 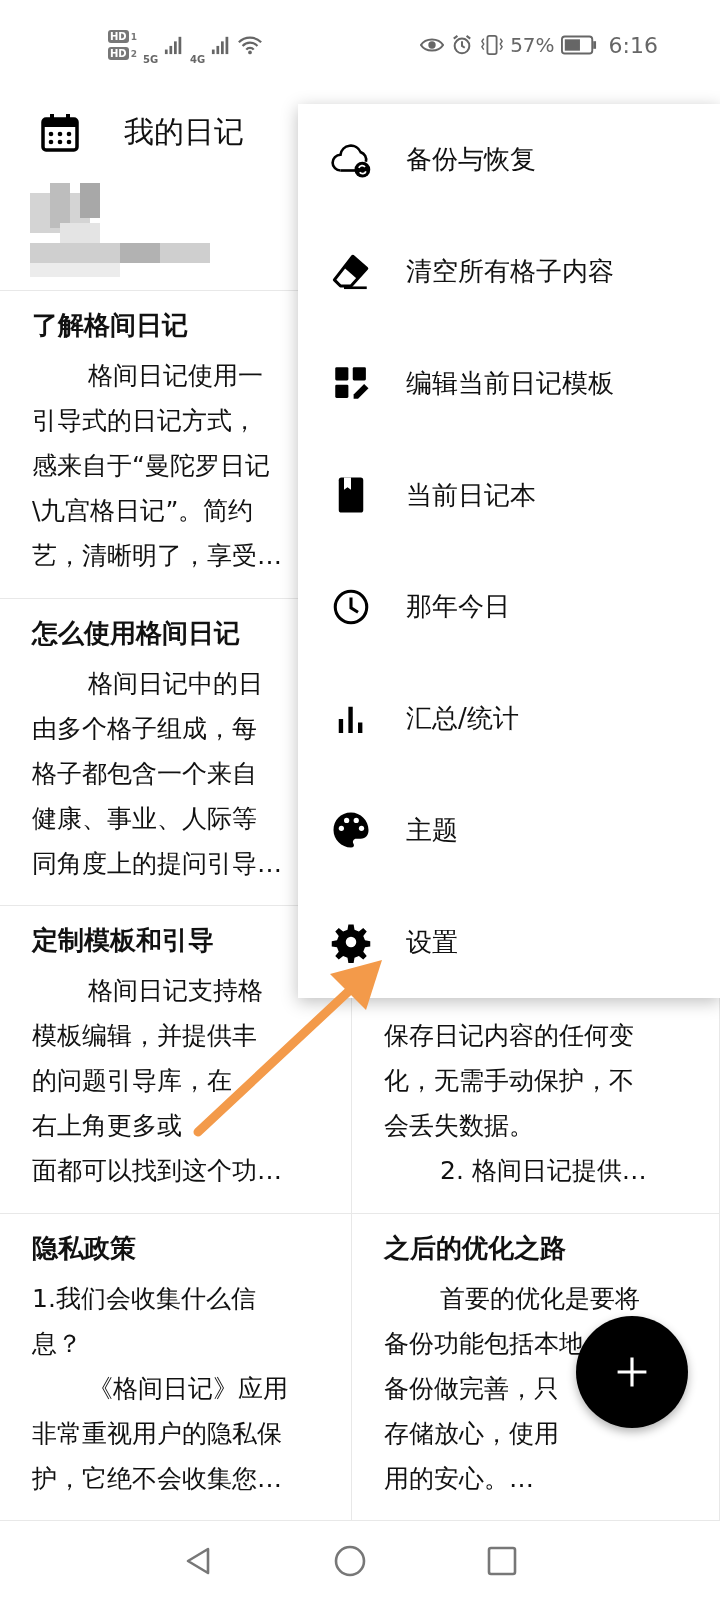 I want to click on card-text: 备份做完善，只, so click(x=471, y=1388).